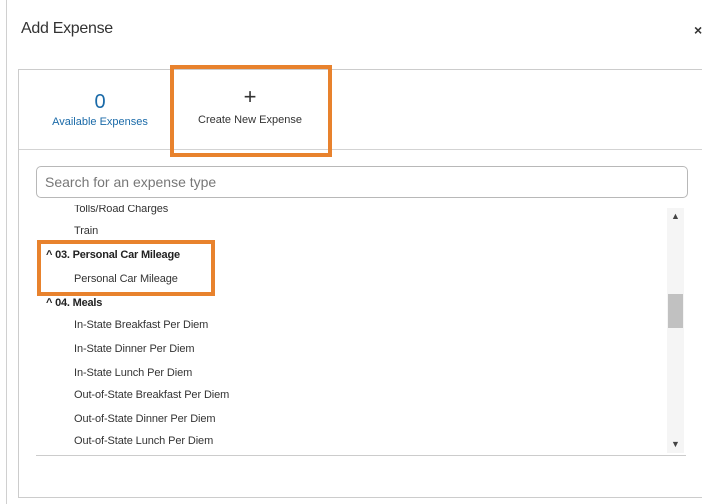  I want to click on scroll-up-icon: ▲, so click(675, 216).